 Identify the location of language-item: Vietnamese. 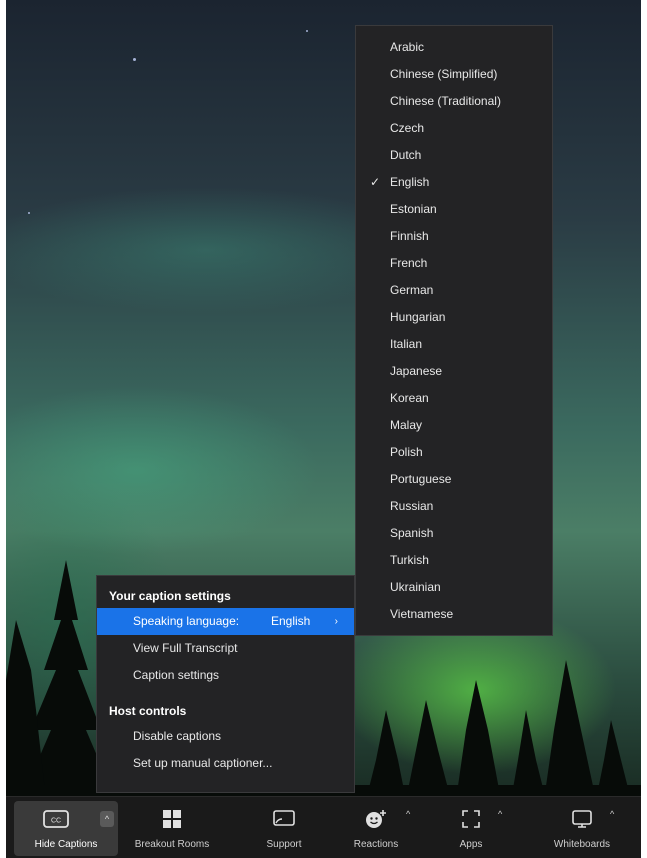
(454, 614).